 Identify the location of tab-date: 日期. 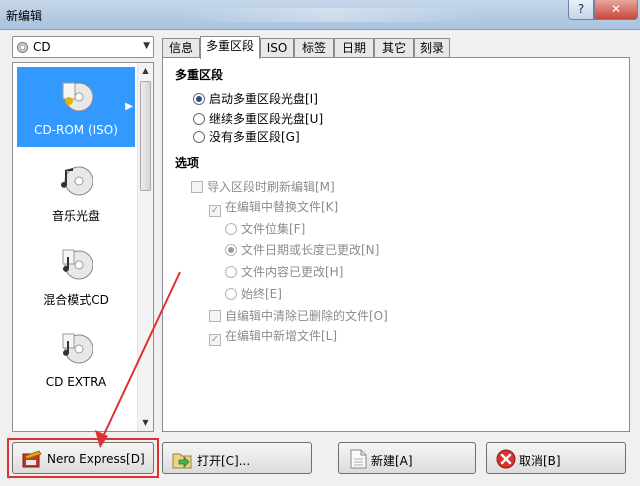
(354, 48).